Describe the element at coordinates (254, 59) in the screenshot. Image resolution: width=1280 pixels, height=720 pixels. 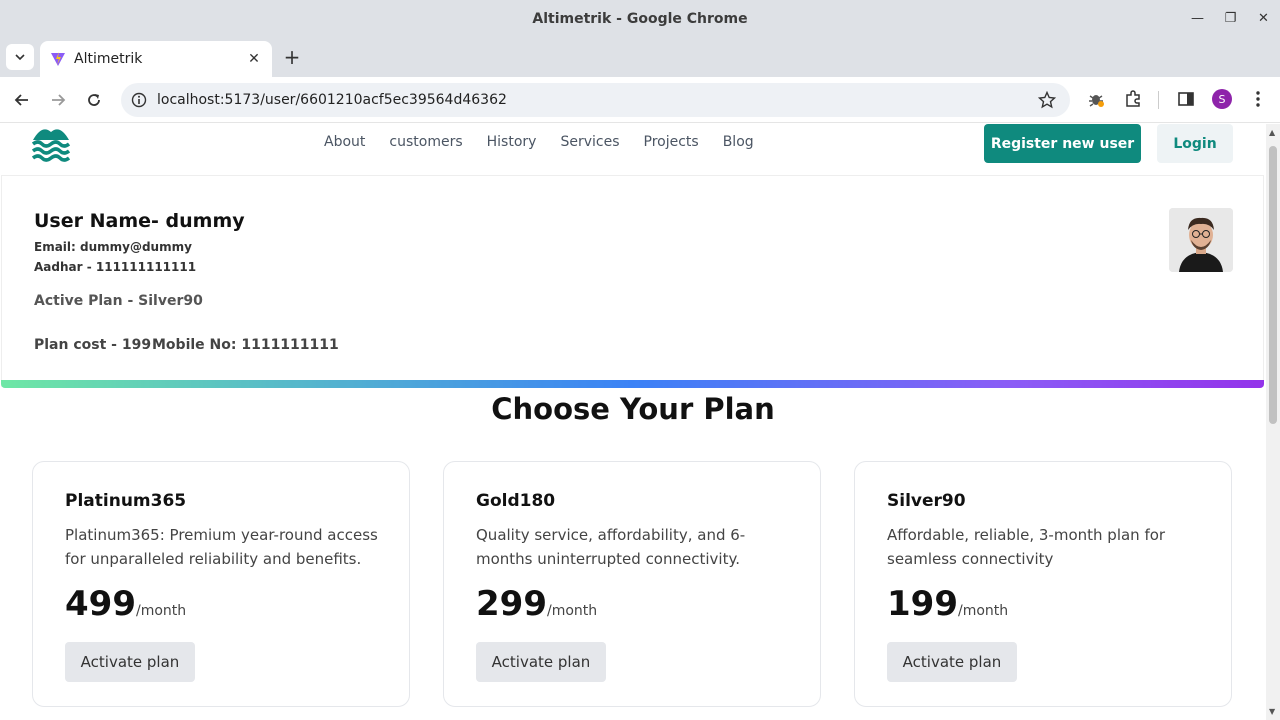
I see `close-icon: ✕` at that location.